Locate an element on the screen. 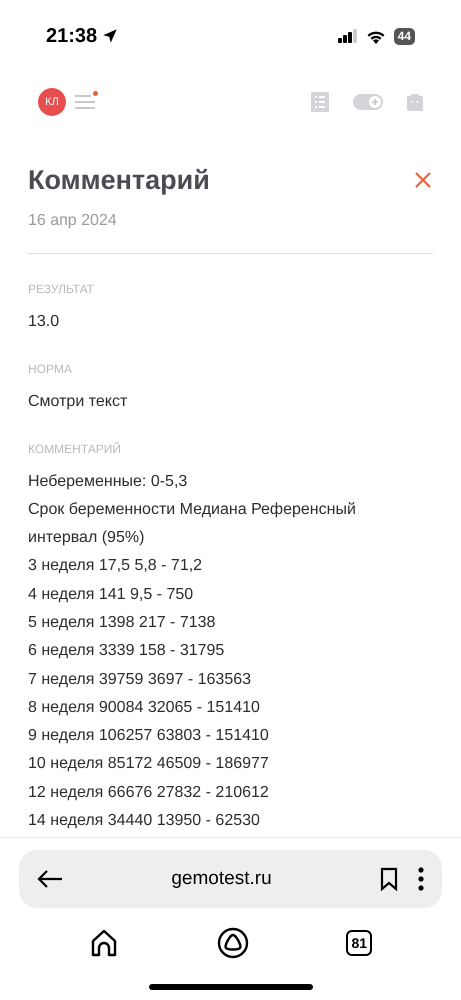 The image size is (461, 1000). comment-line: Срок беременности Медиана Референсный интервал (95%) is located at coordinates (192, 524).